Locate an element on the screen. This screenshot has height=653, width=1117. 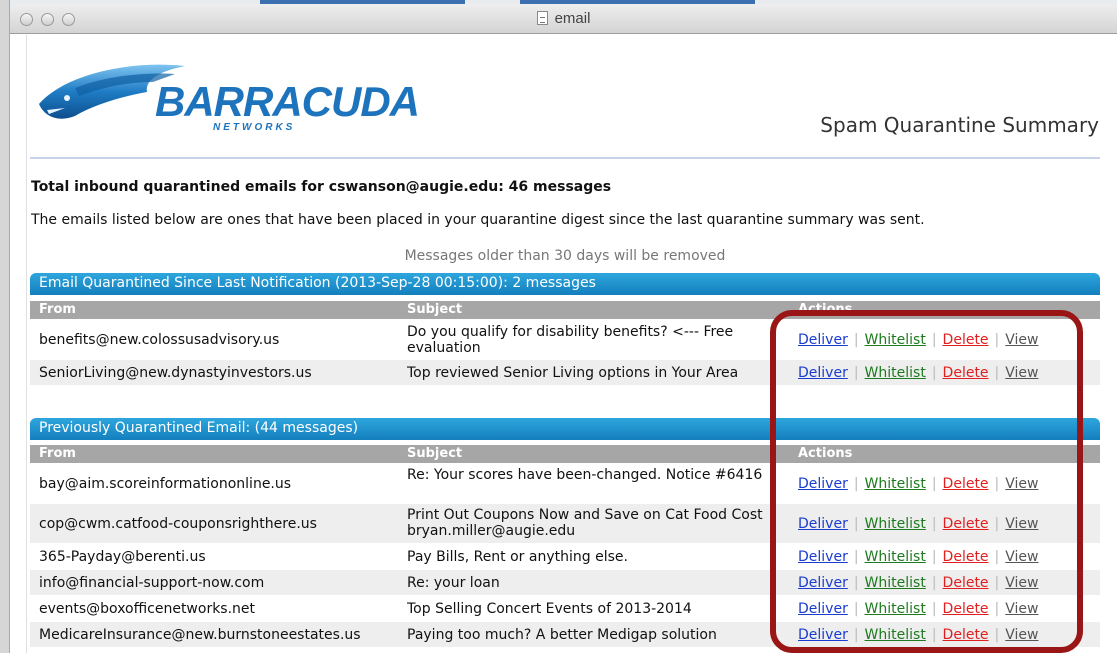
subject: Top Selling Concert Events of 2013-2014 is located at coordinates (549, 609).